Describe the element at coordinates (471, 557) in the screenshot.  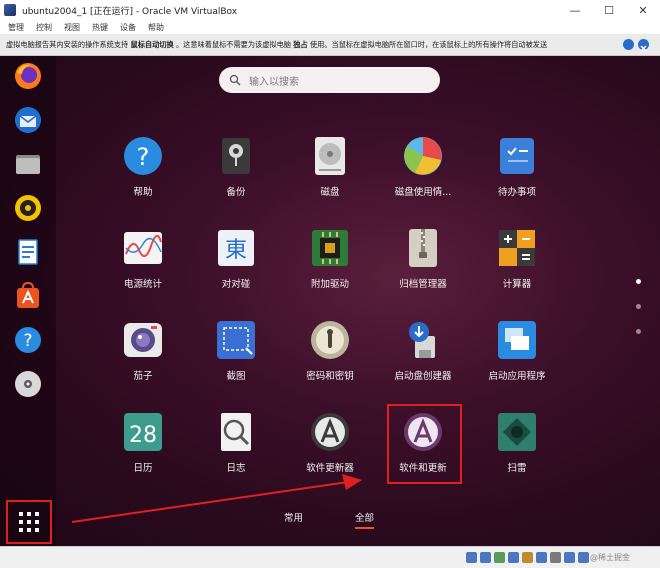
I see `hard-disk-icon` at that location.